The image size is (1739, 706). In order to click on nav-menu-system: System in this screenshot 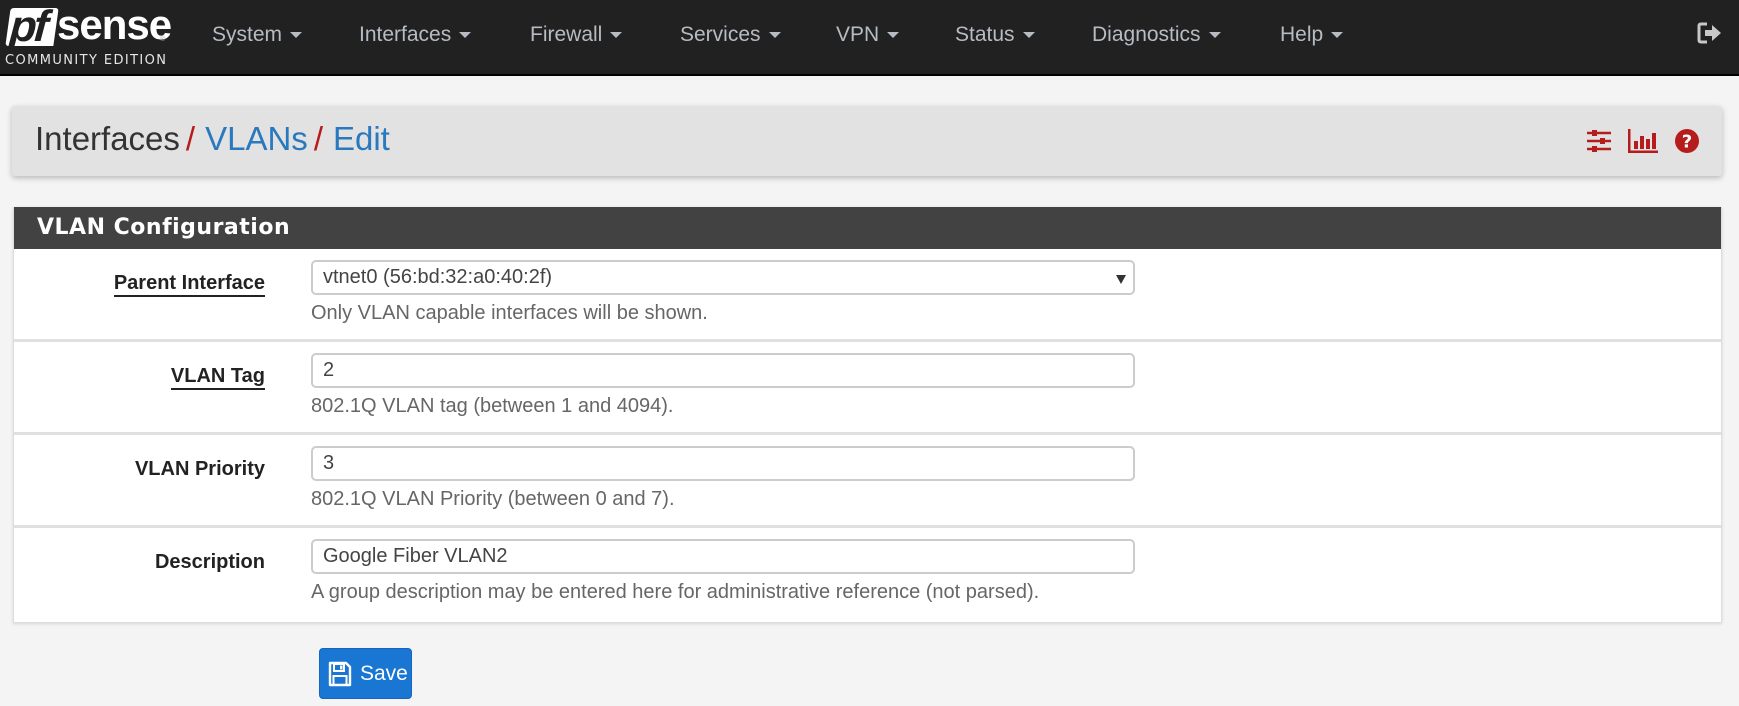, I will do `click(257, 35)`.